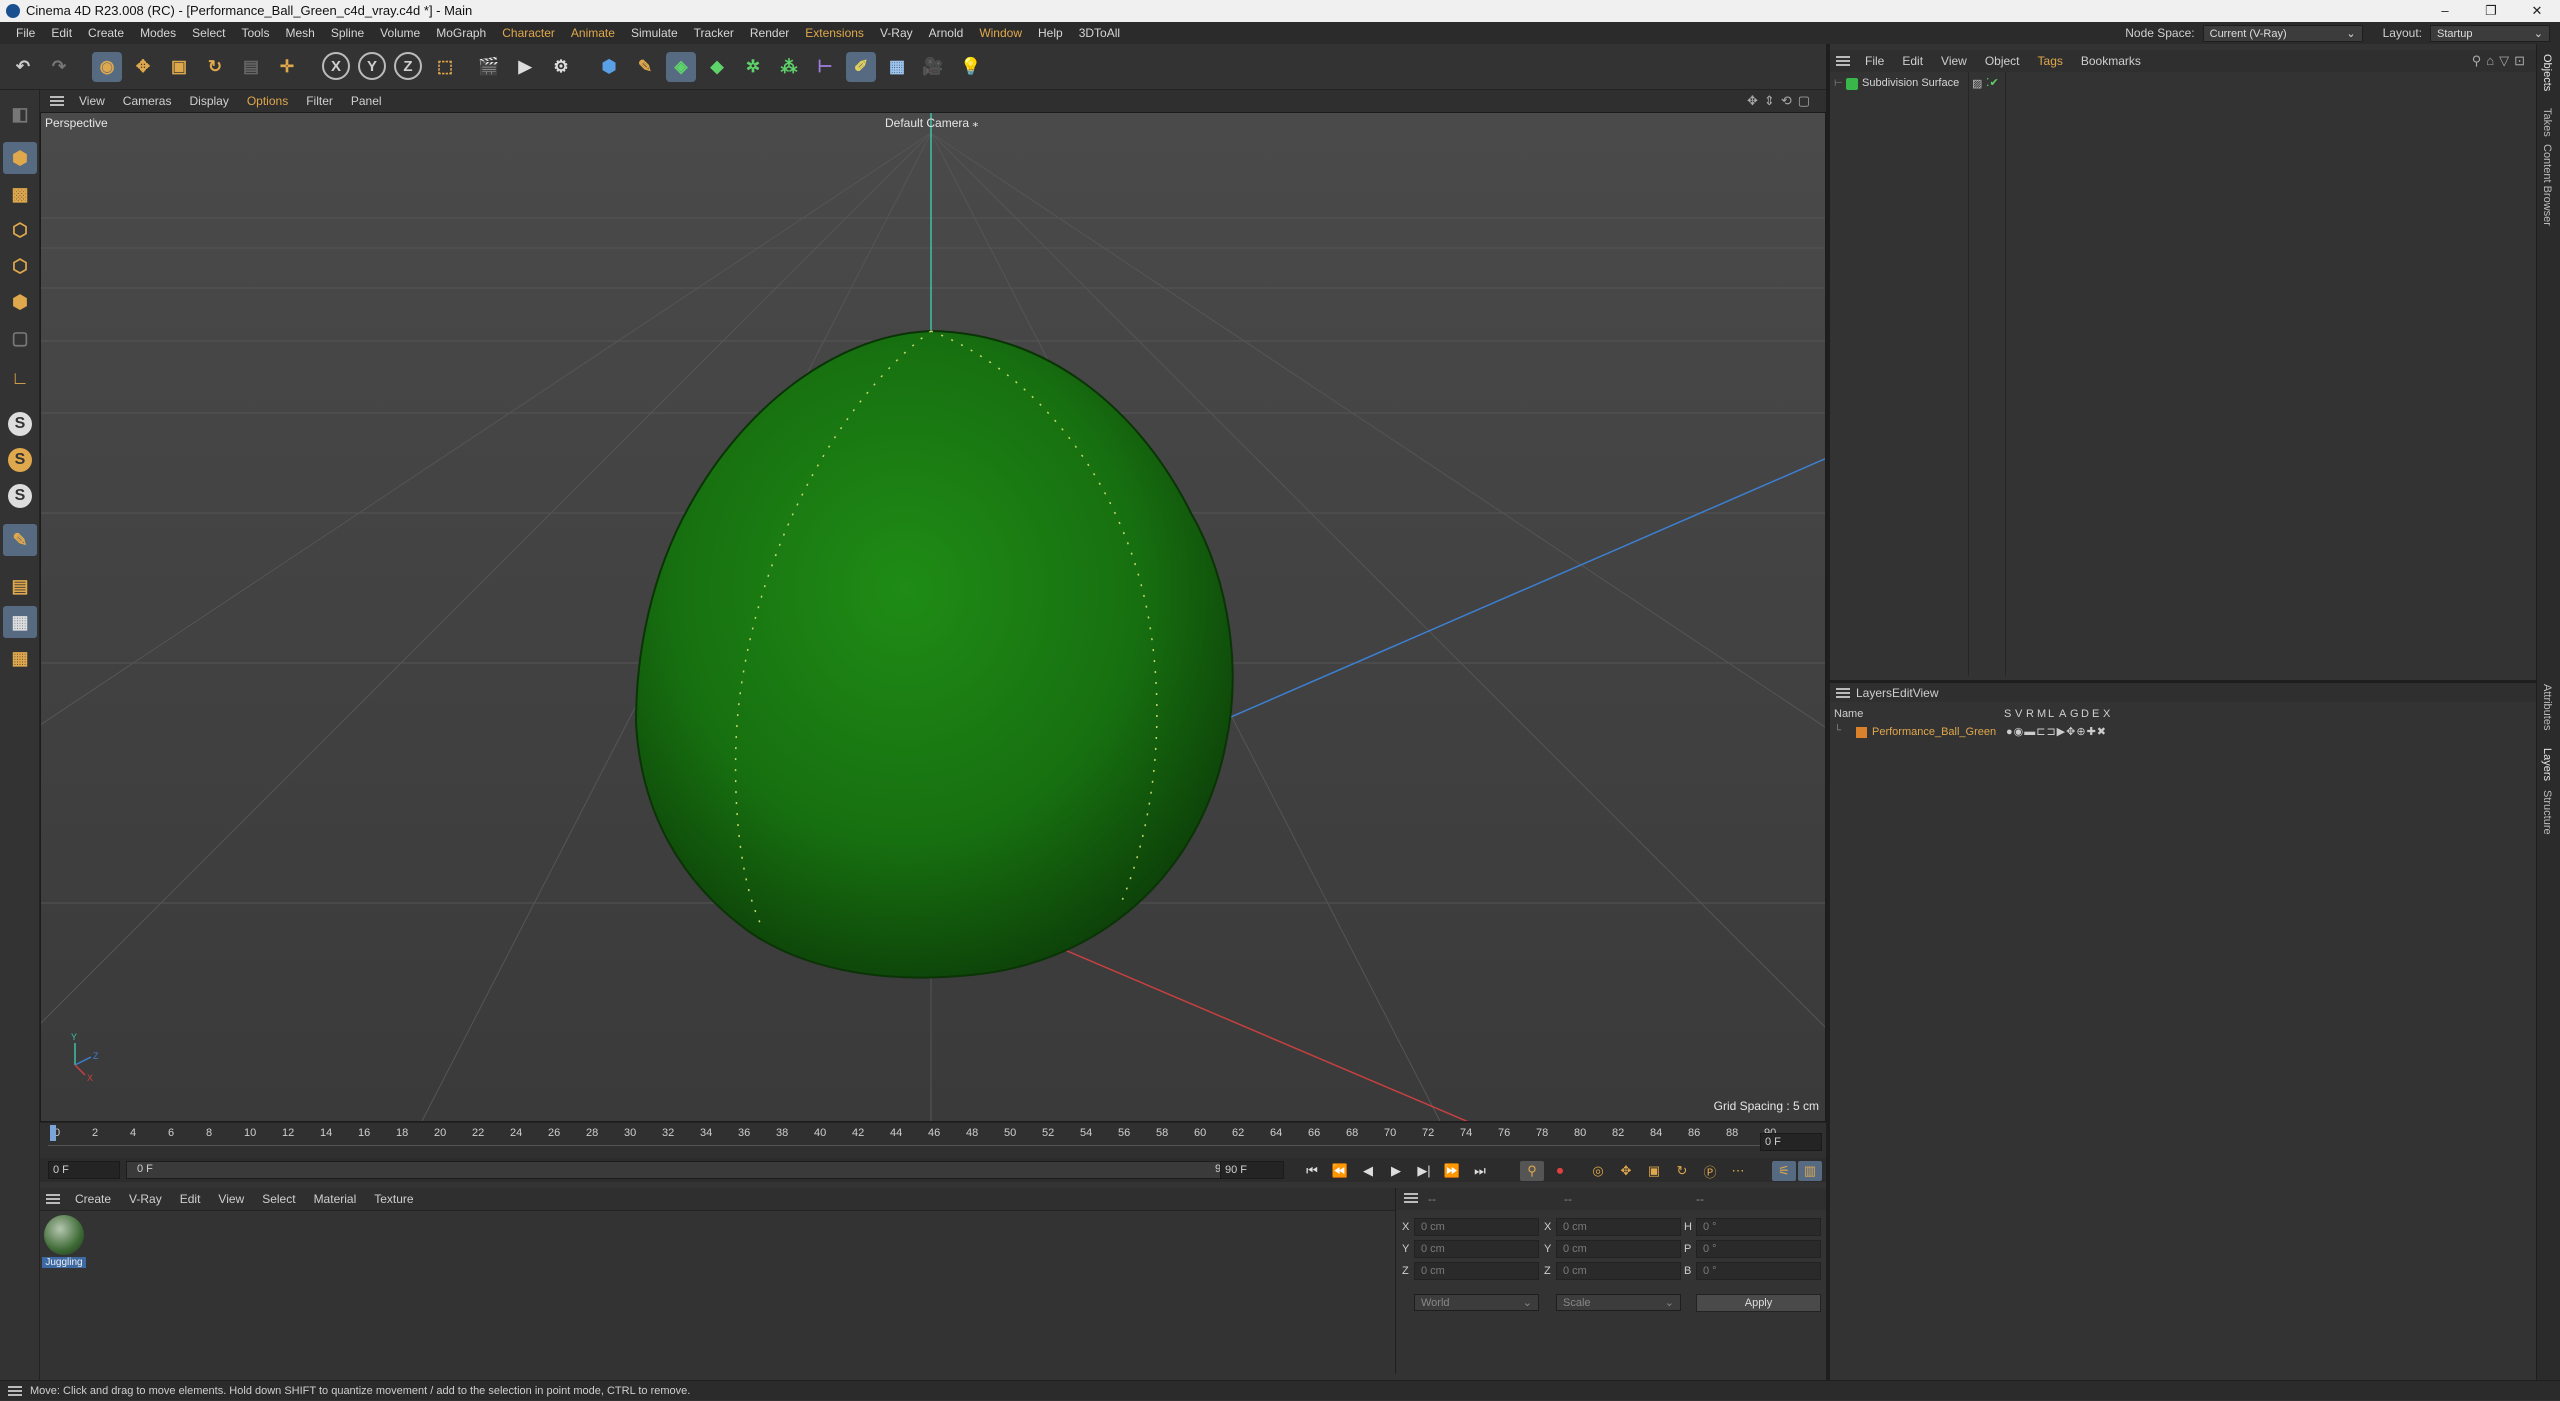  Describe the element at coordinates (489, 67) in the screenshot. I see `render-region-icon: 🎬` at that location.